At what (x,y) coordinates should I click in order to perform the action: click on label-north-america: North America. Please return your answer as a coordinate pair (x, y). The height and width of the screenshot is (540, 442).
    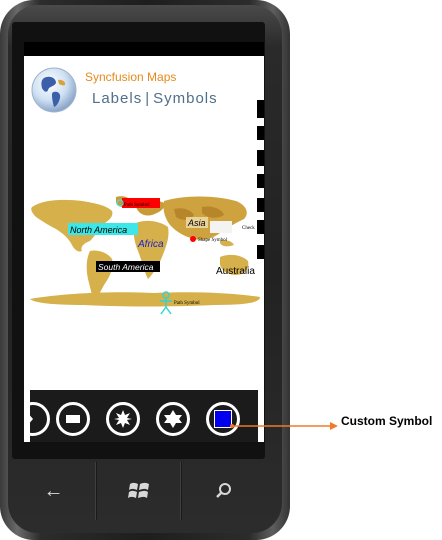
    Looking at the image, I should click on (98, 230).